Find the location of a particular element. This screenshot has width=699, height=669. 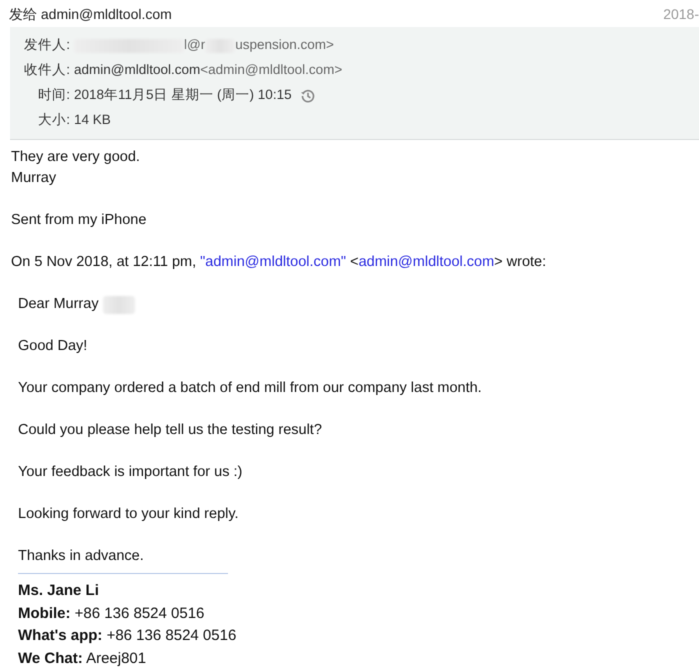

message-line: Your company ordered a batch of end mill from our company last month. is located at coordinates (250, 388).